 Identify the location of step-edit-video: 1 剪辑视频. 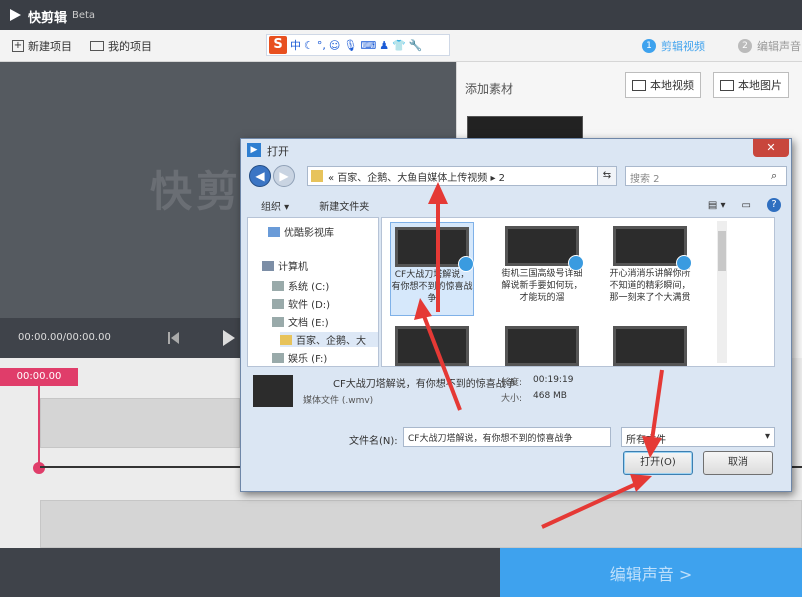
(673, 46).